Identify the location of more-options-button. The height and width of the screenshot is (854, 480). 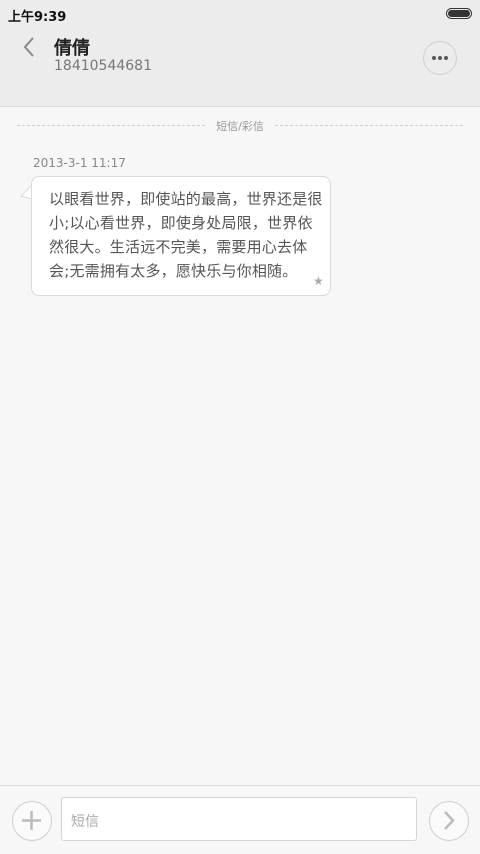
(440, 58).